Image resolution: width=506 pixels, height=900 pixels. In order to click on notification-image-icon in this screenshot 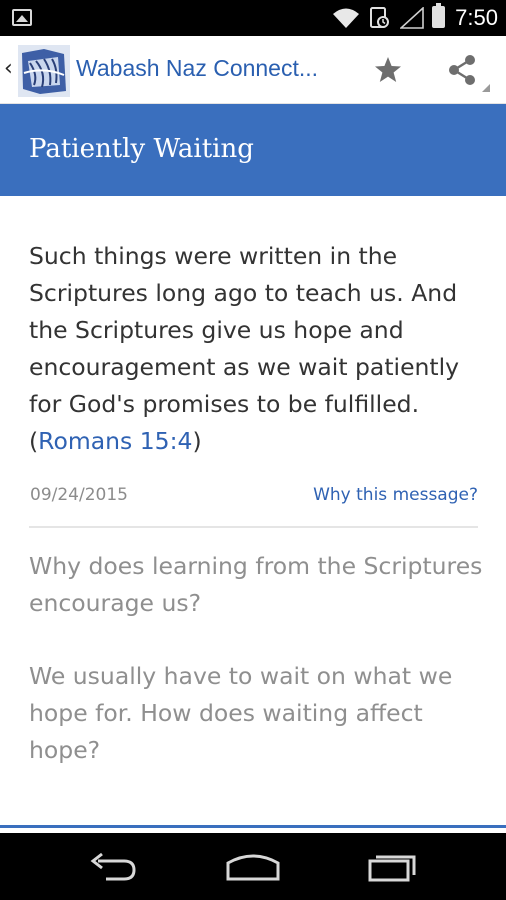, I will do `click(22, 17)`.